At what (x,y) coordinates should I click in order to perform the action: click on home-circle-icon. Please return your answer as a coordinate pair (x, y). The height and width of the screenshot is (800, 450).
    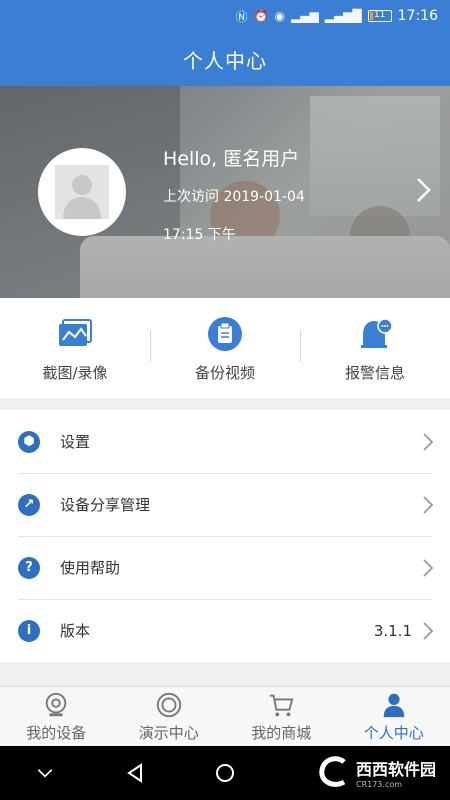
    Looking at the image, I should click on (225, 773).